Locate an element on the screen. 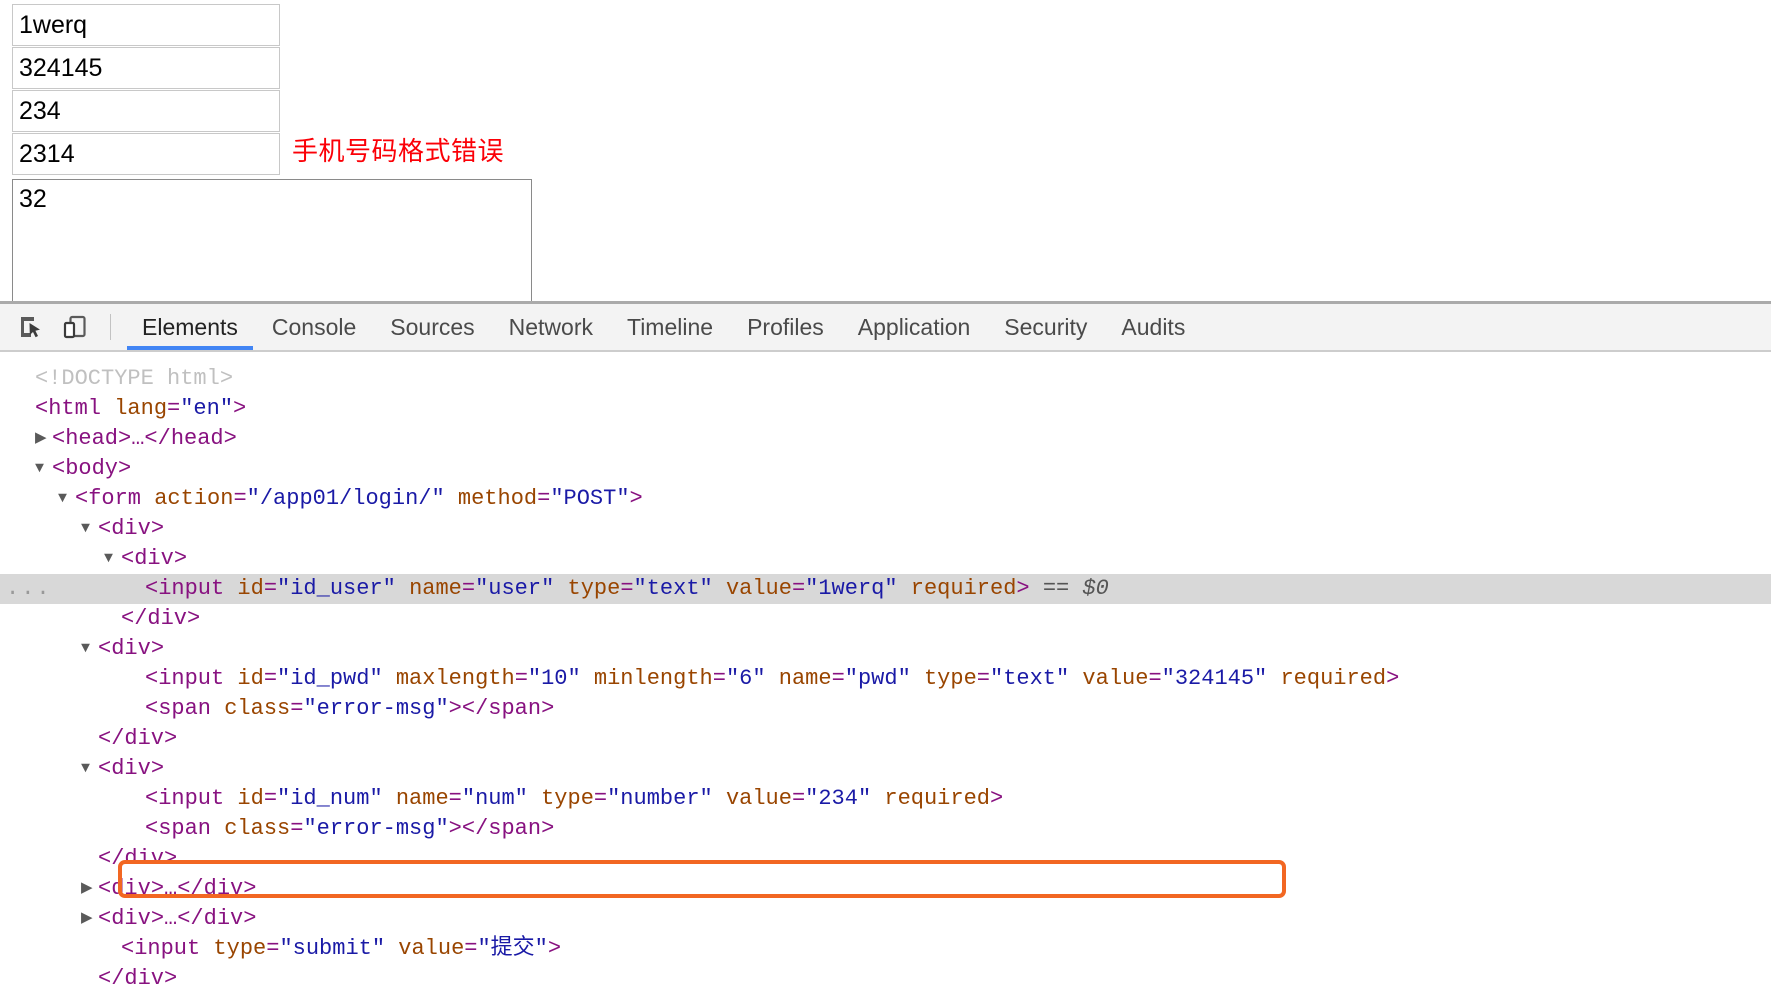  login-form-fields is located at coordinates (146, 90).